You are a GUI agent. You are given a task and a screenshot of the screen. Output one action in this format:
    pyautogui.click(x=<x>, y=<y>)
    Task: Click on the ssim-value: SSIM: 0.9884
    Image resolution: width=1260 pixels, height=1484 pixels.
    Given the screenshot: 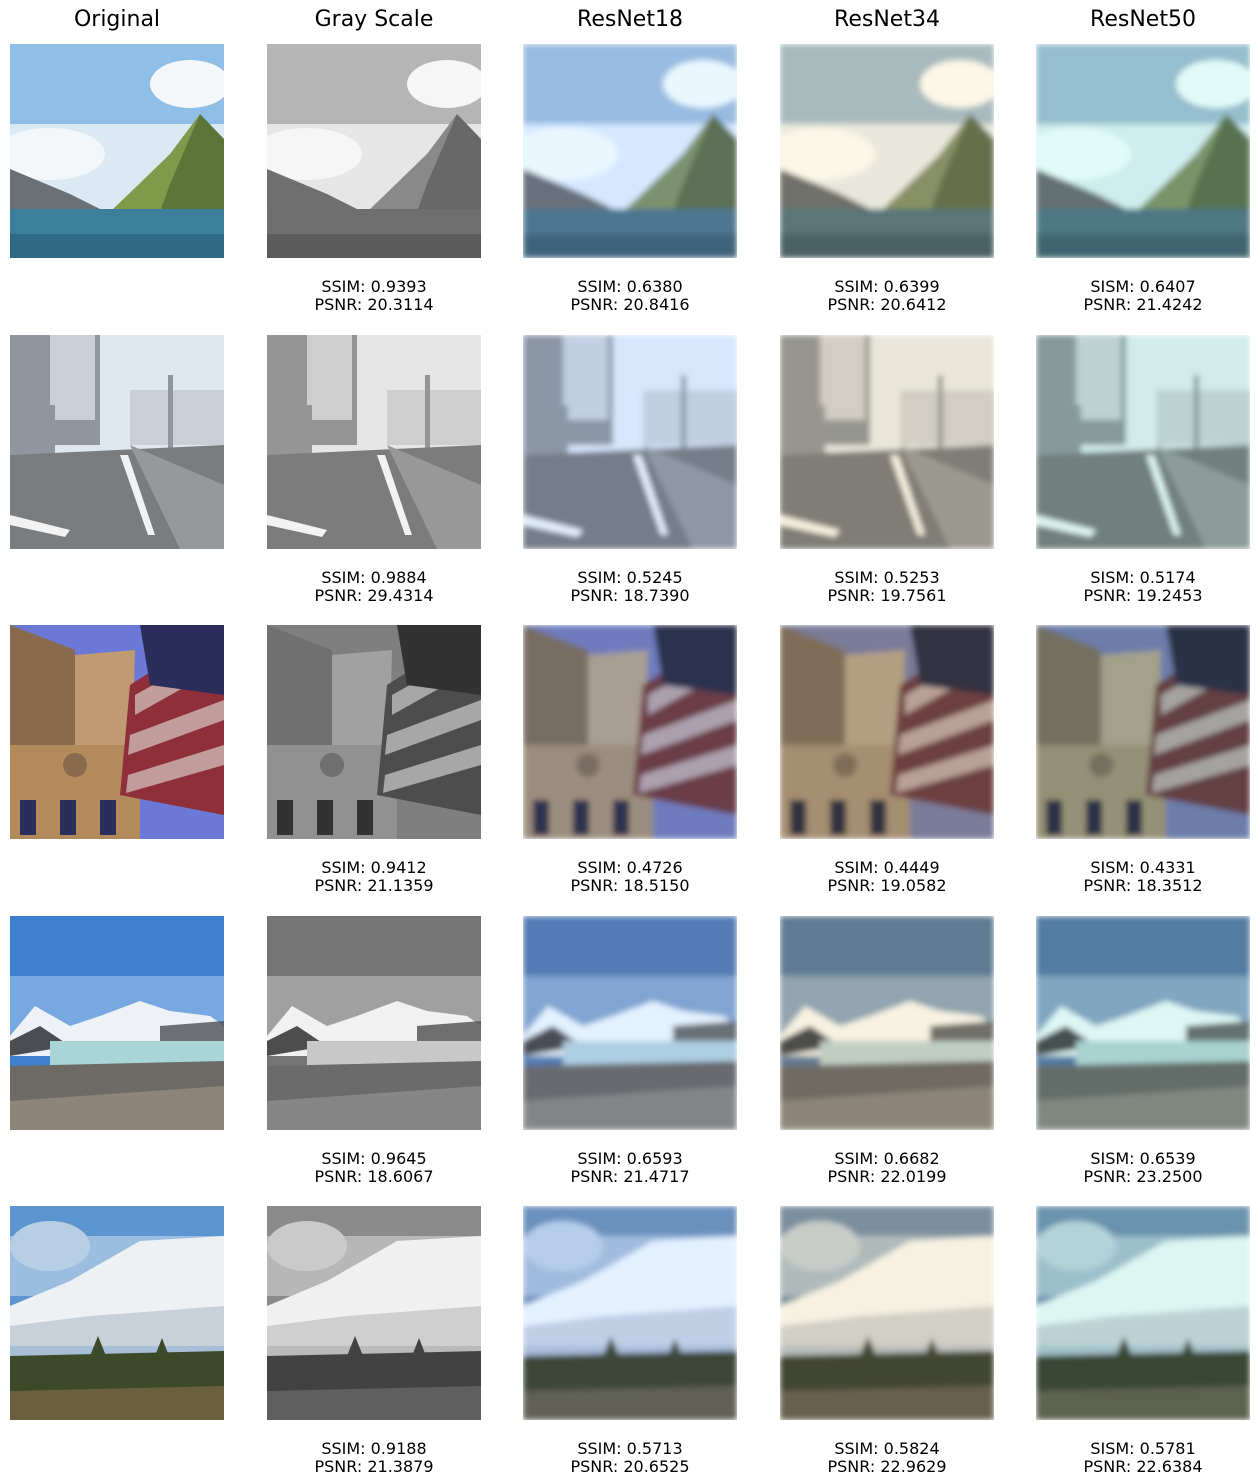 What is the action you would take?
    pyautogui.click(x=374, y=577)
    